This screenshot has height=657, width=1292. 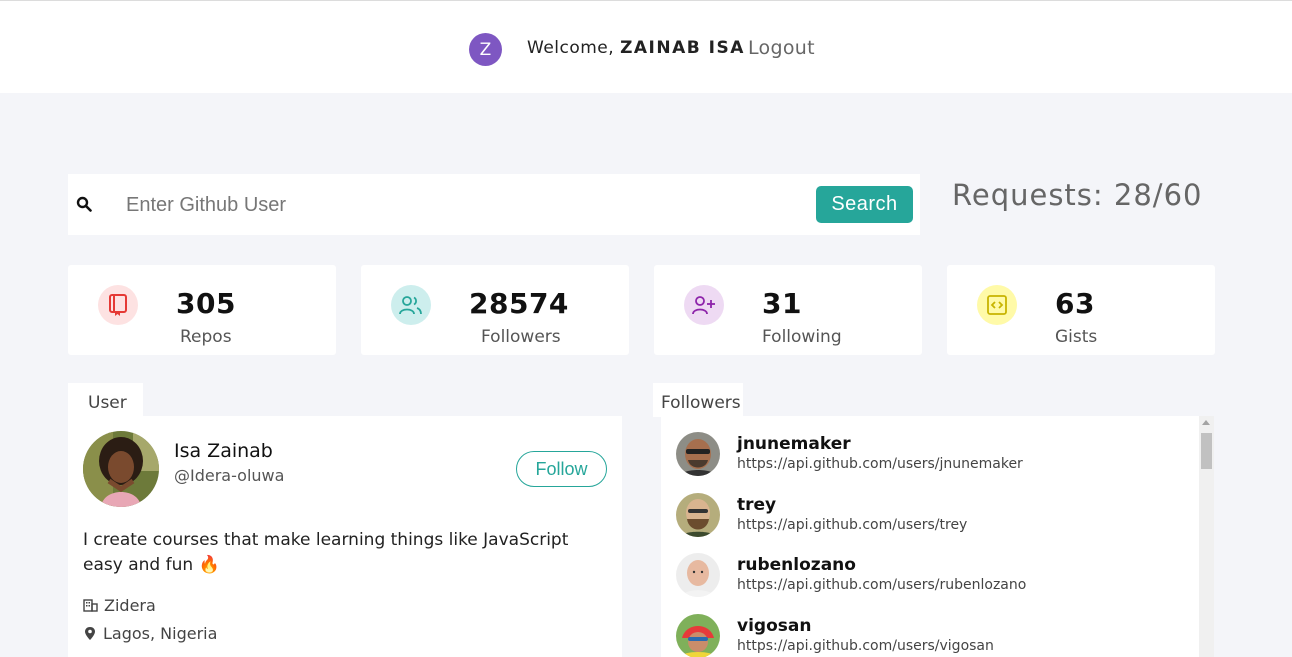 What do you see at coordinates (160, 633) in the screenshot?
I see `user-location-name: Lagos, Nigeria` at bounding box center [160, 633].